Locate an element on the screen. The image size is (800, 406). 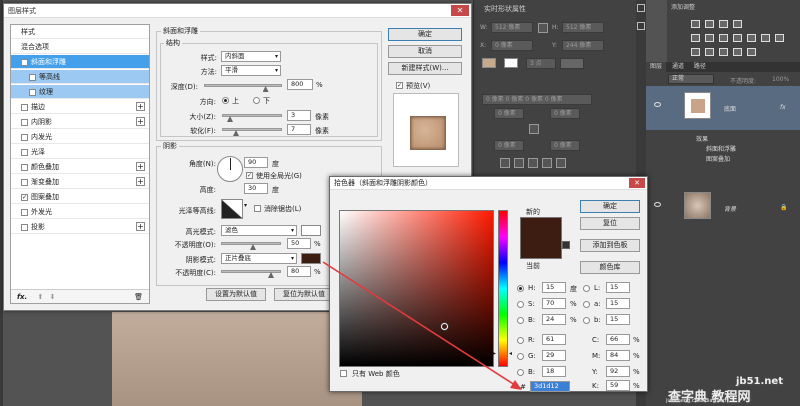
highlight-mode-select: 滤色 is located at coordinates (259, 230).